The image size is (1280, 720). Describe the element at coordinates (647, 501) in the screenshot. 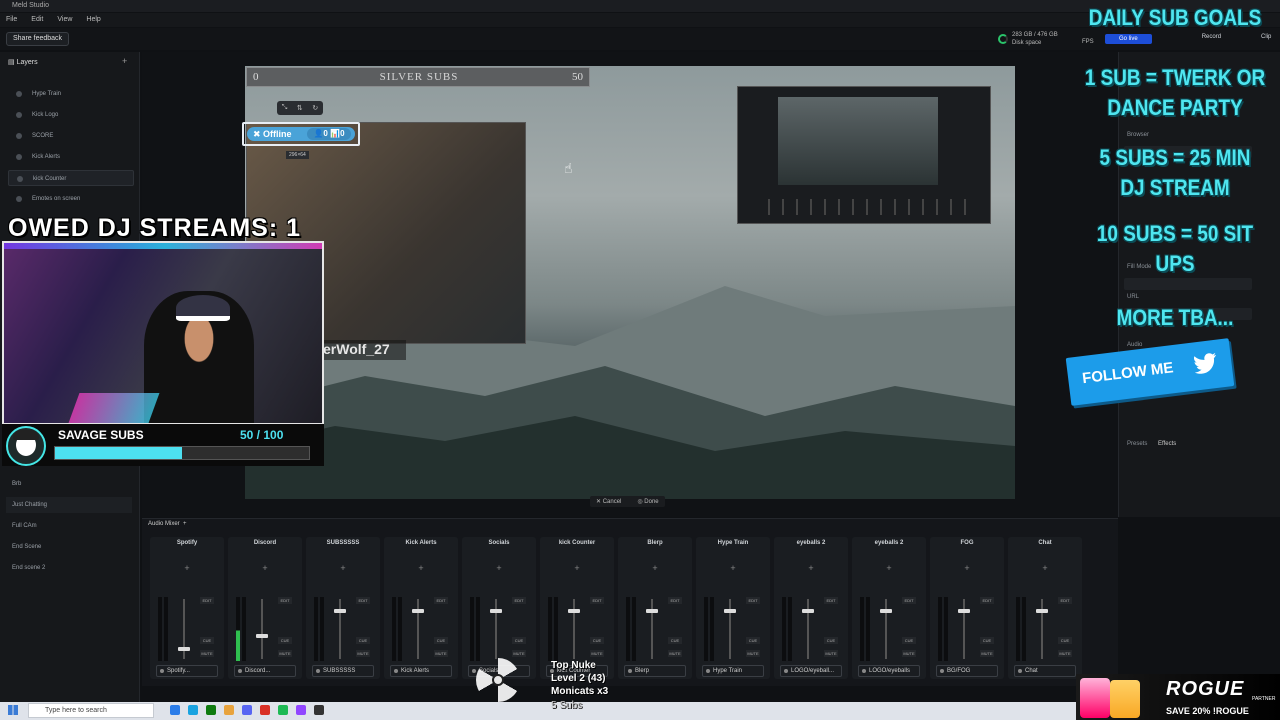

I see `done-button: ◎ Done` at that location.